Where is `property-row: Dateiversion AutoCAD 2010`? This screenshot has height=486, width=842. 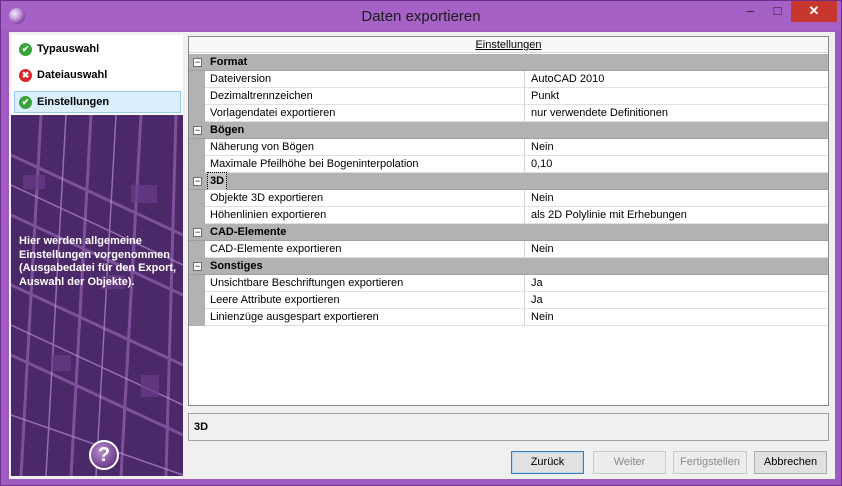
property-row: Dateiversion AutoCAD 2010 is located at coordinates (508, 79).